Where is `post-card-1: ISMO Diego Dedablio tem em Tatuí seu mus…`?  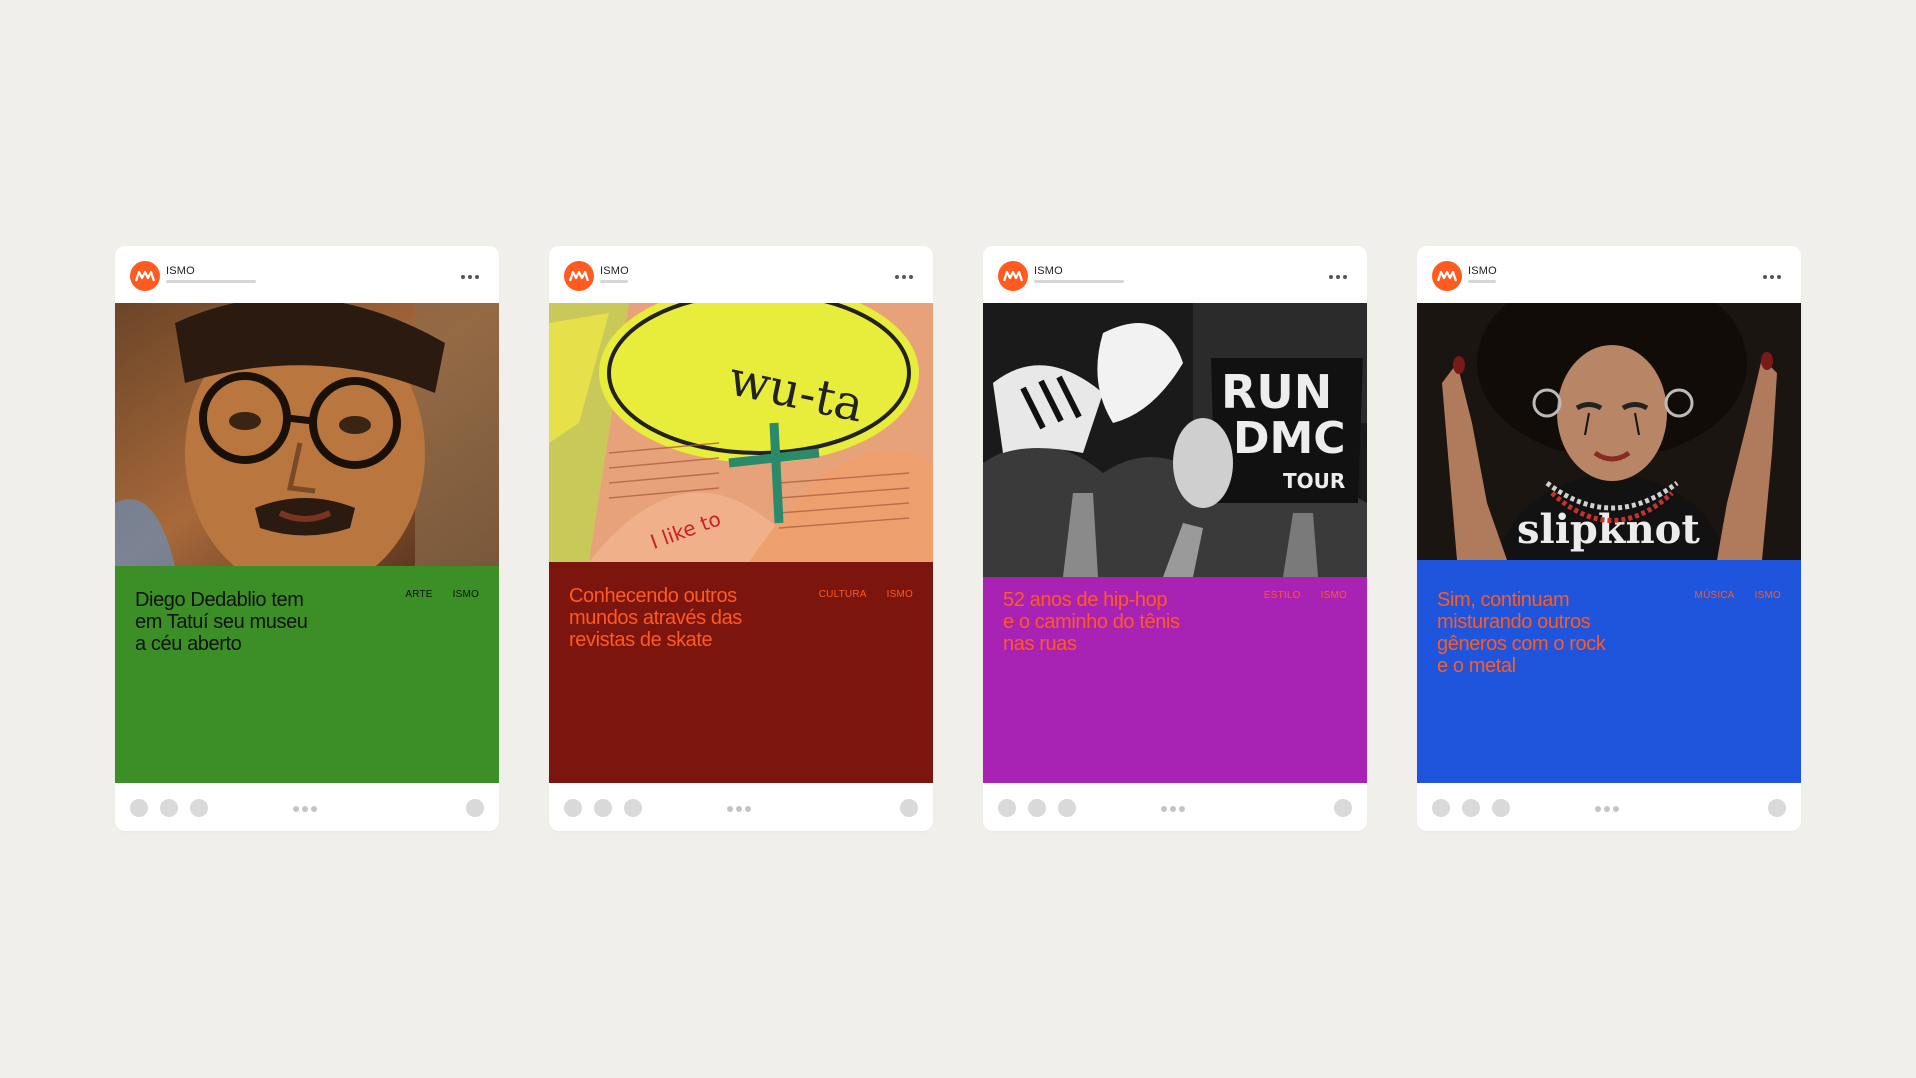
post-card-1: ISMO Diego Dedablio tem em Tatuí seu mus… is located at coordinates (307, 538).